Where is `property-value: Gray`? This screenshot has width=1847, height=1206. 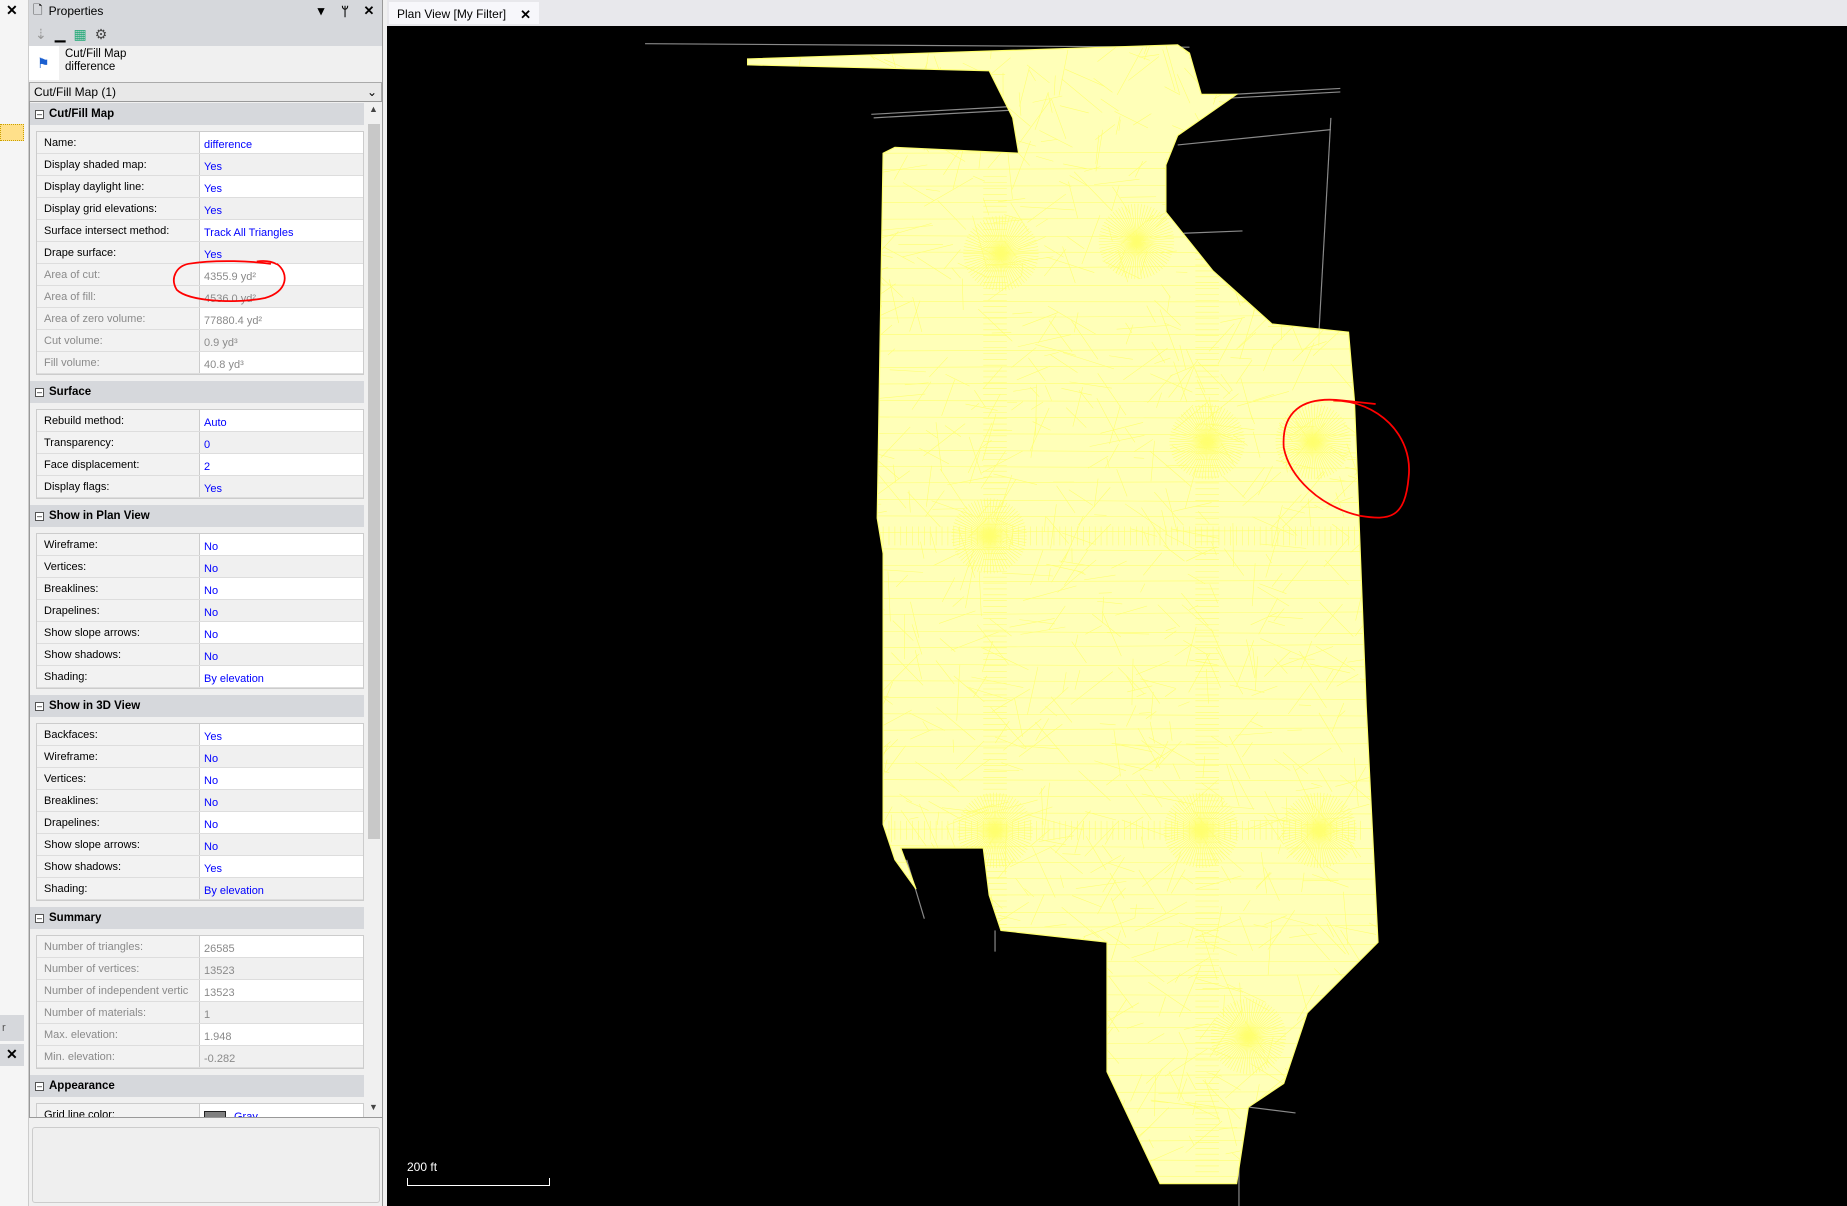 property-value: Gray is located at coordinates (281, 1110).